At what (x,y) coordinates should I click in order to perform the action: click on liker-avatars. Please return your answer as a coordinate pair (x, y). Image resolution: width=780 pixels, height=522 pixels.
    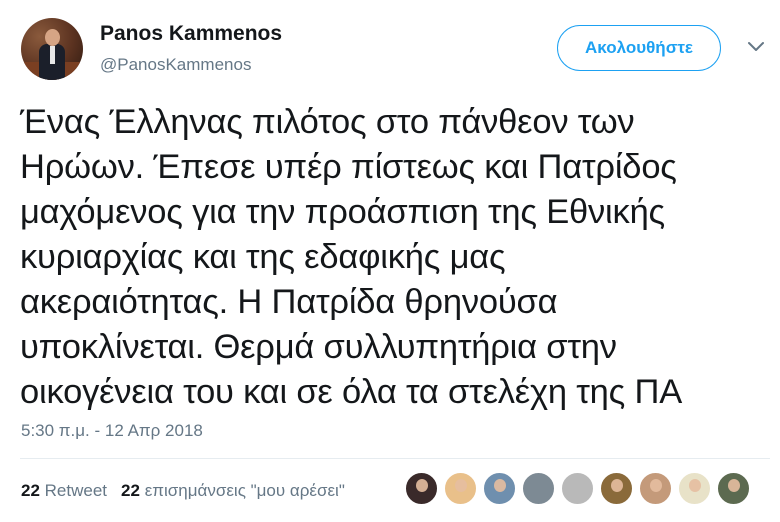
    Looking at the image, I should click on (580, 489).